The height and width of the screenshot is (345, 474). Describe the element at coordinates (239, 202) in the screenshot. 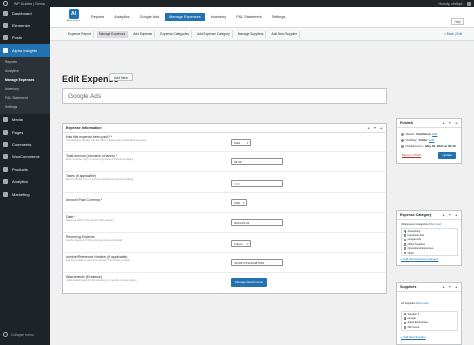

I see `currency-select: USD` at that location.